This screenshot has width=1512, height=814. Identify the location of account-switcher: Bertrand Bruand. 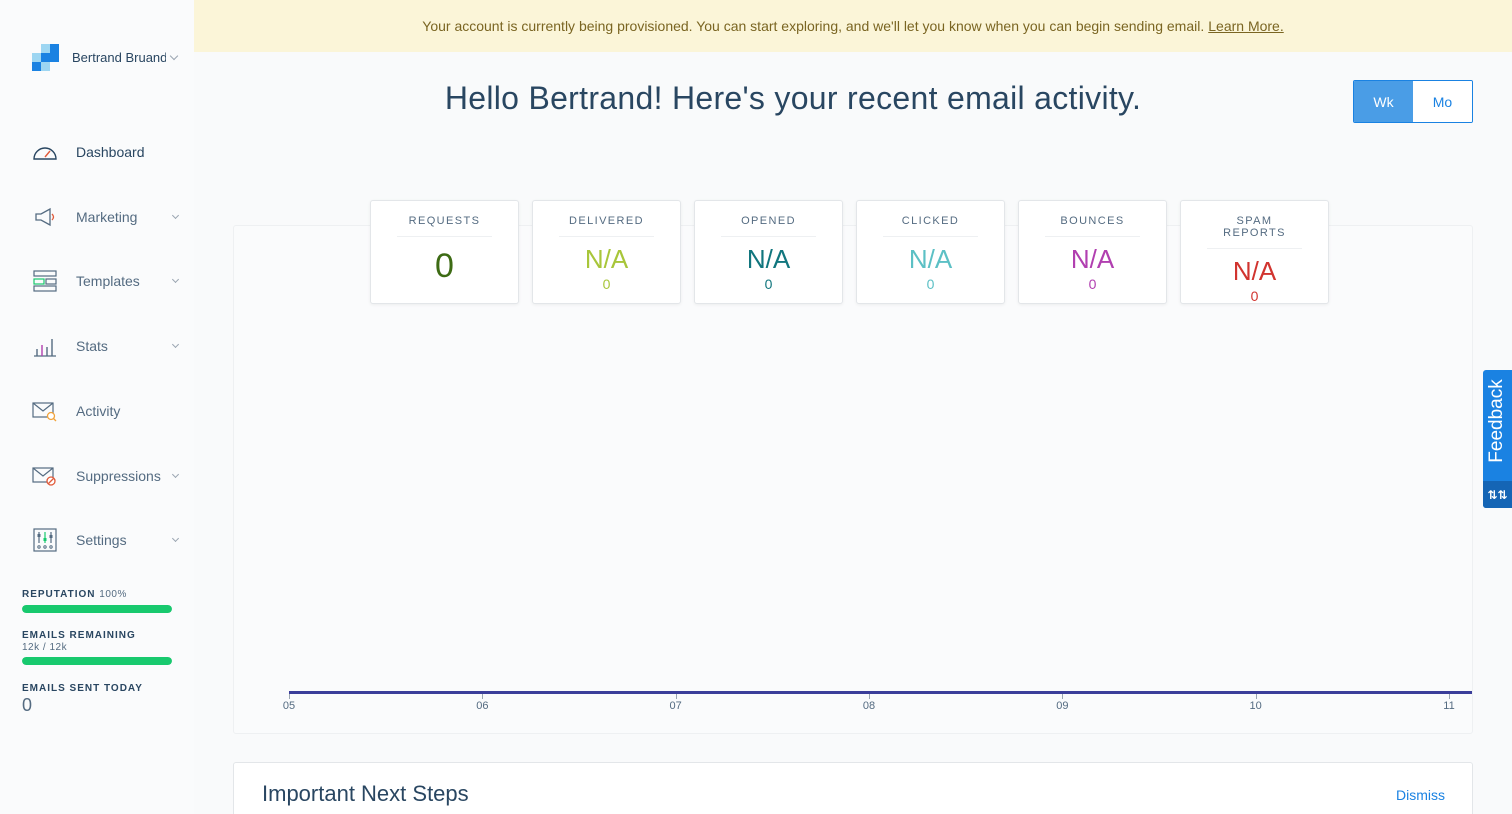
(105, 57).